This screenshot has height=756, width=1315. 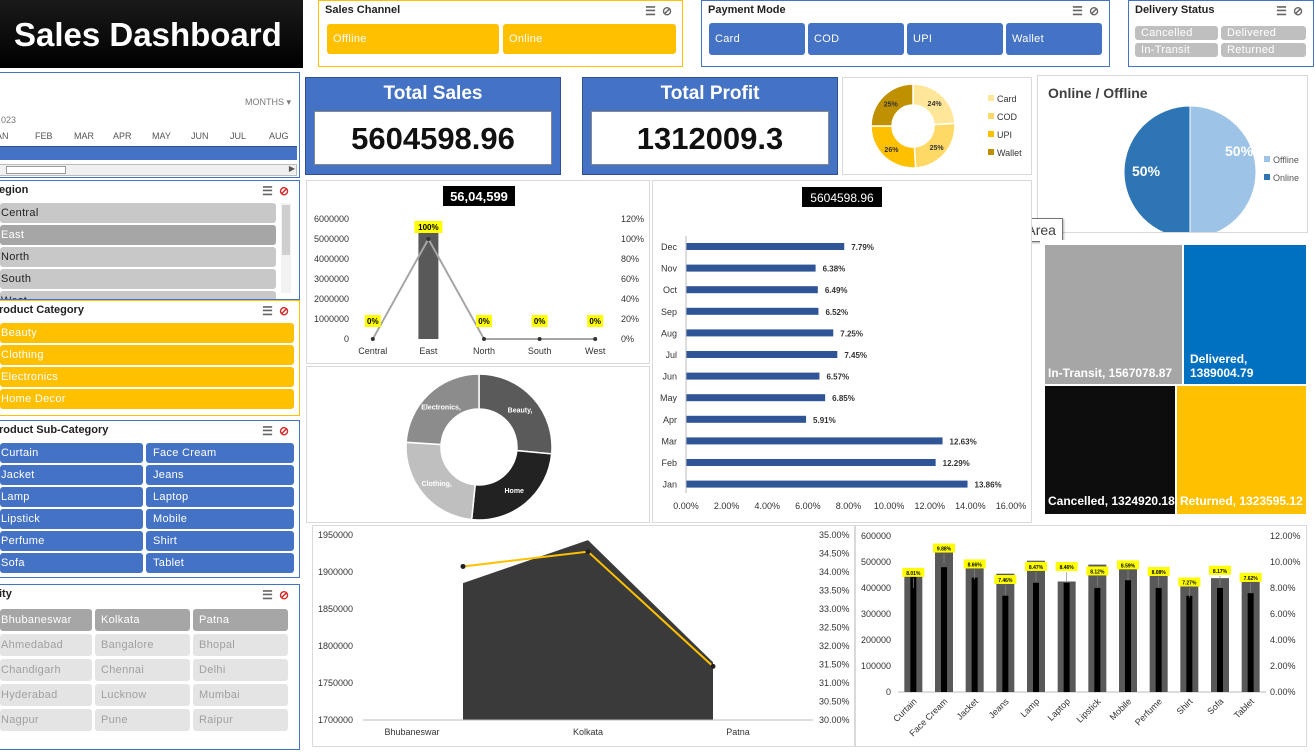 I want to click on category-donut-slice, so click(x=511, y=485).